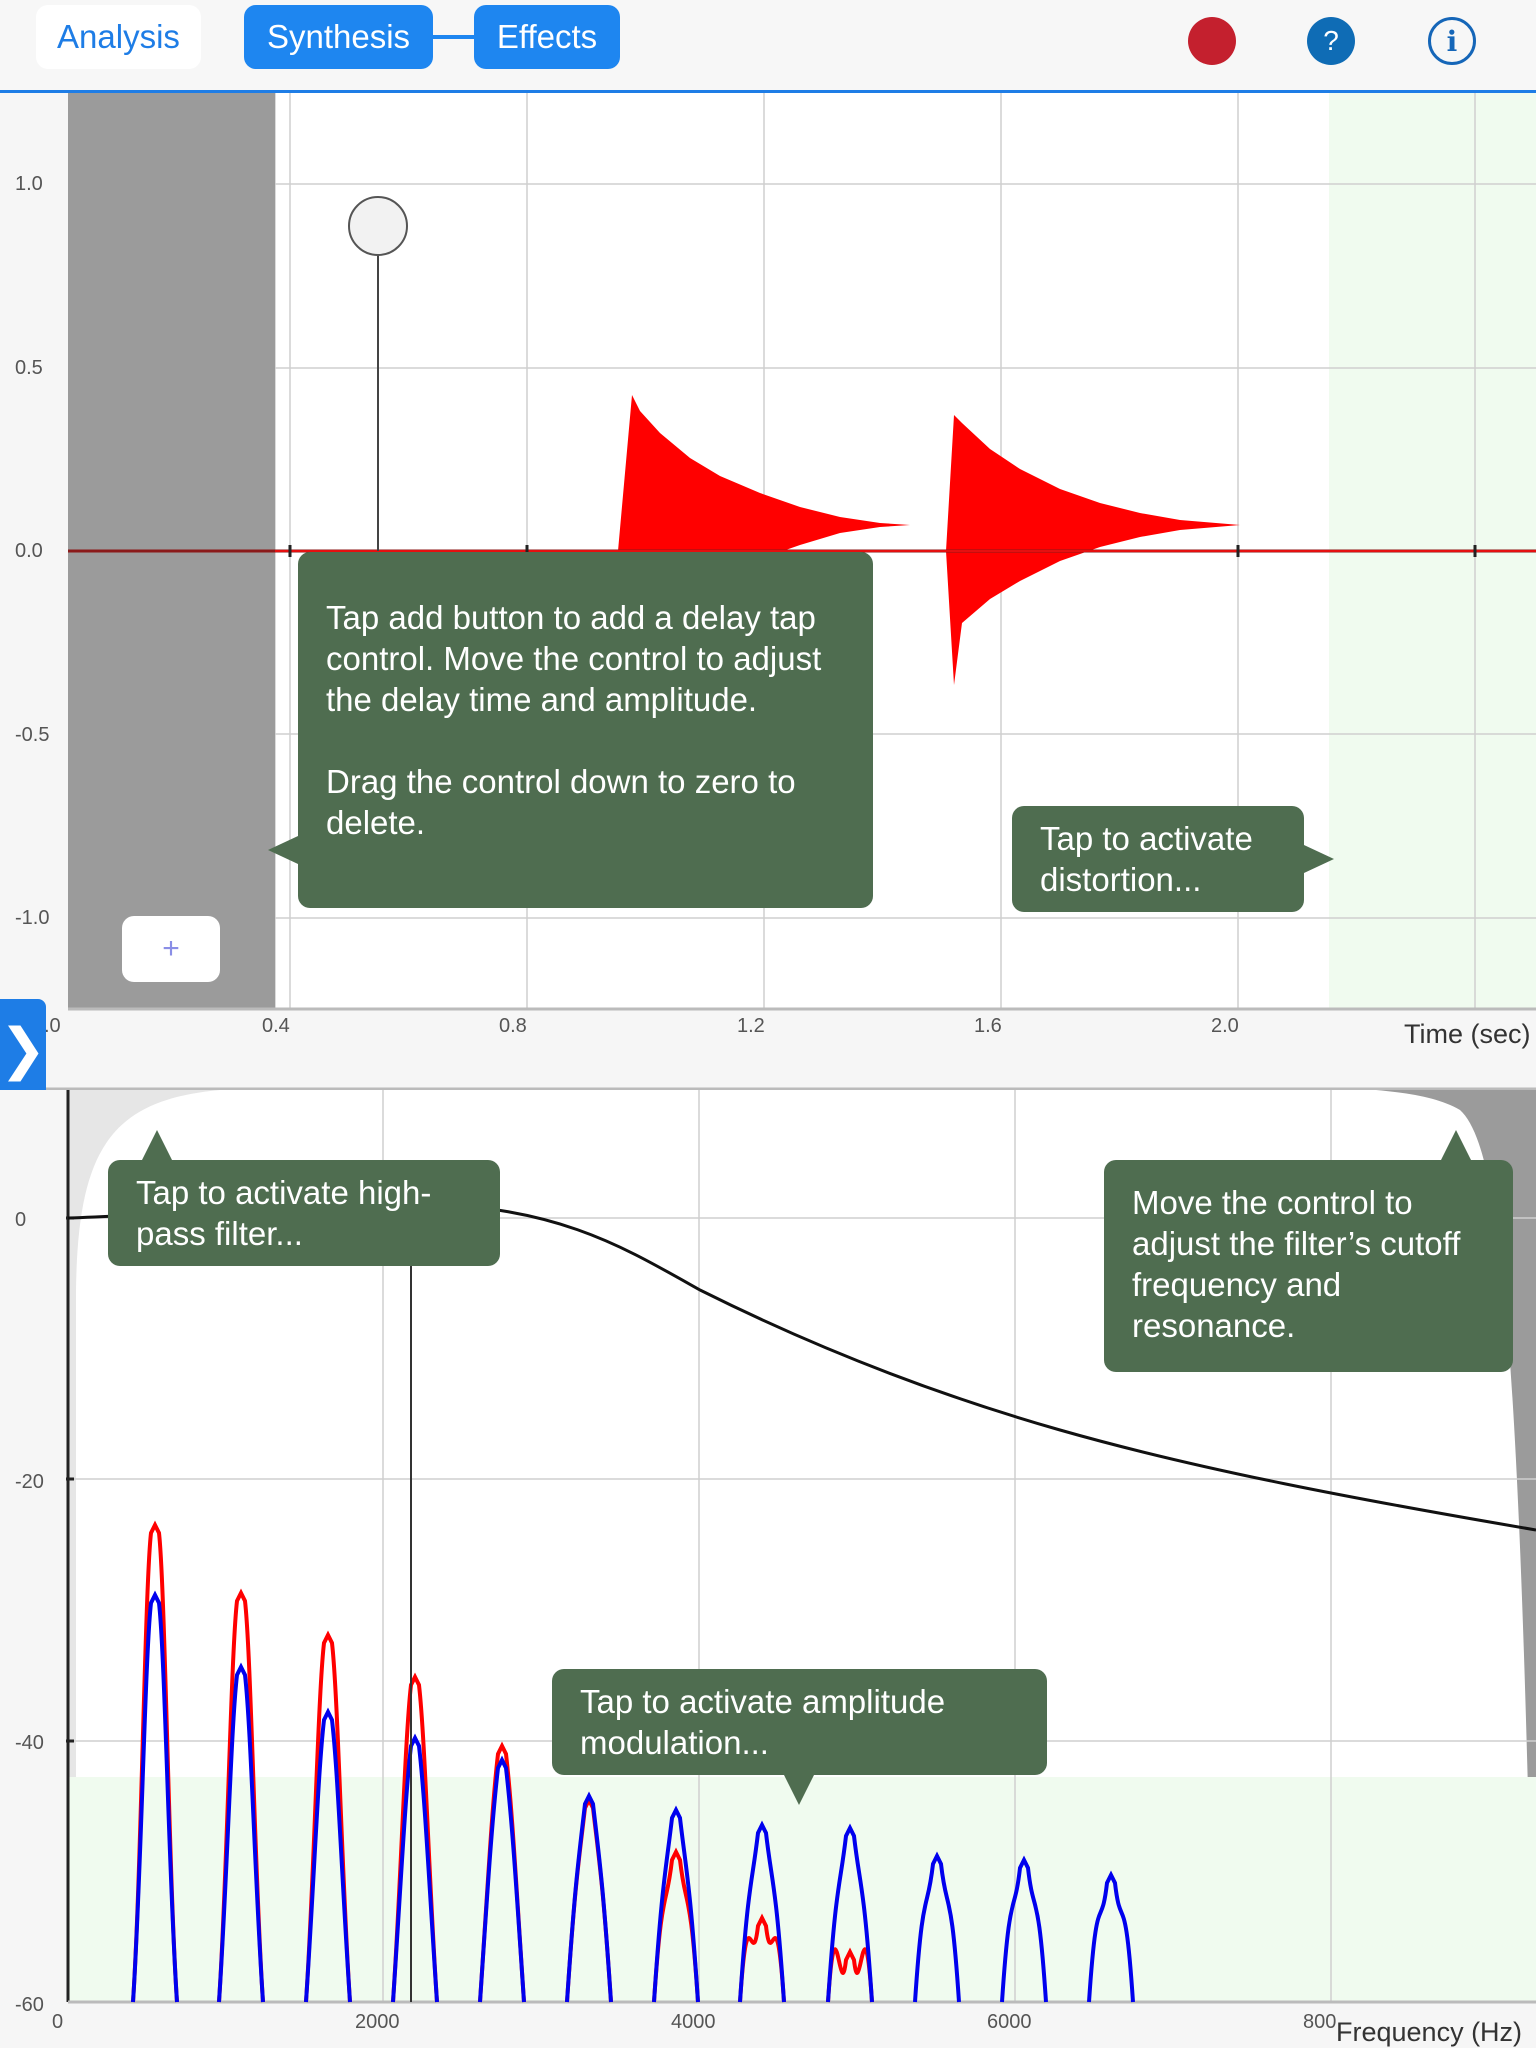  Describe the element at coordinates (802, 1889) in the screenshot. I see `am-zone` at that location.